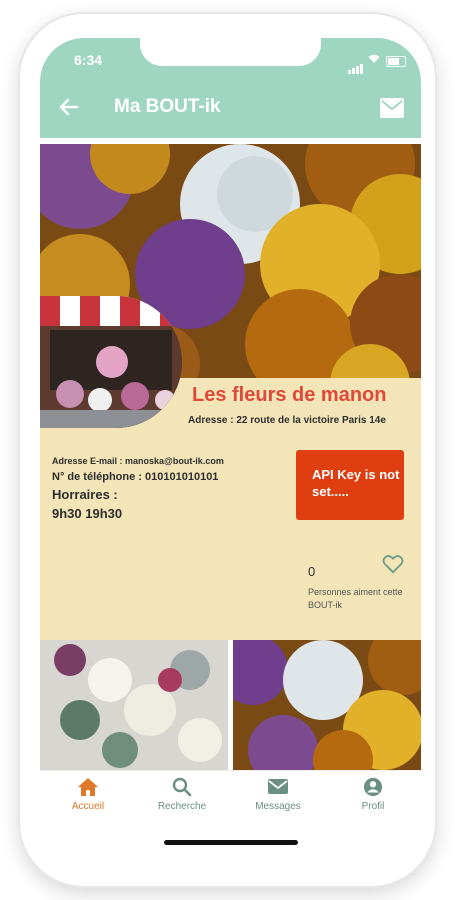 This screenshot has height=900, width=455. What do you see at coordinates (327, 705) in the screenshot?
I see `gallery-image-chrysanthemums` at bounding box center [327, 705].